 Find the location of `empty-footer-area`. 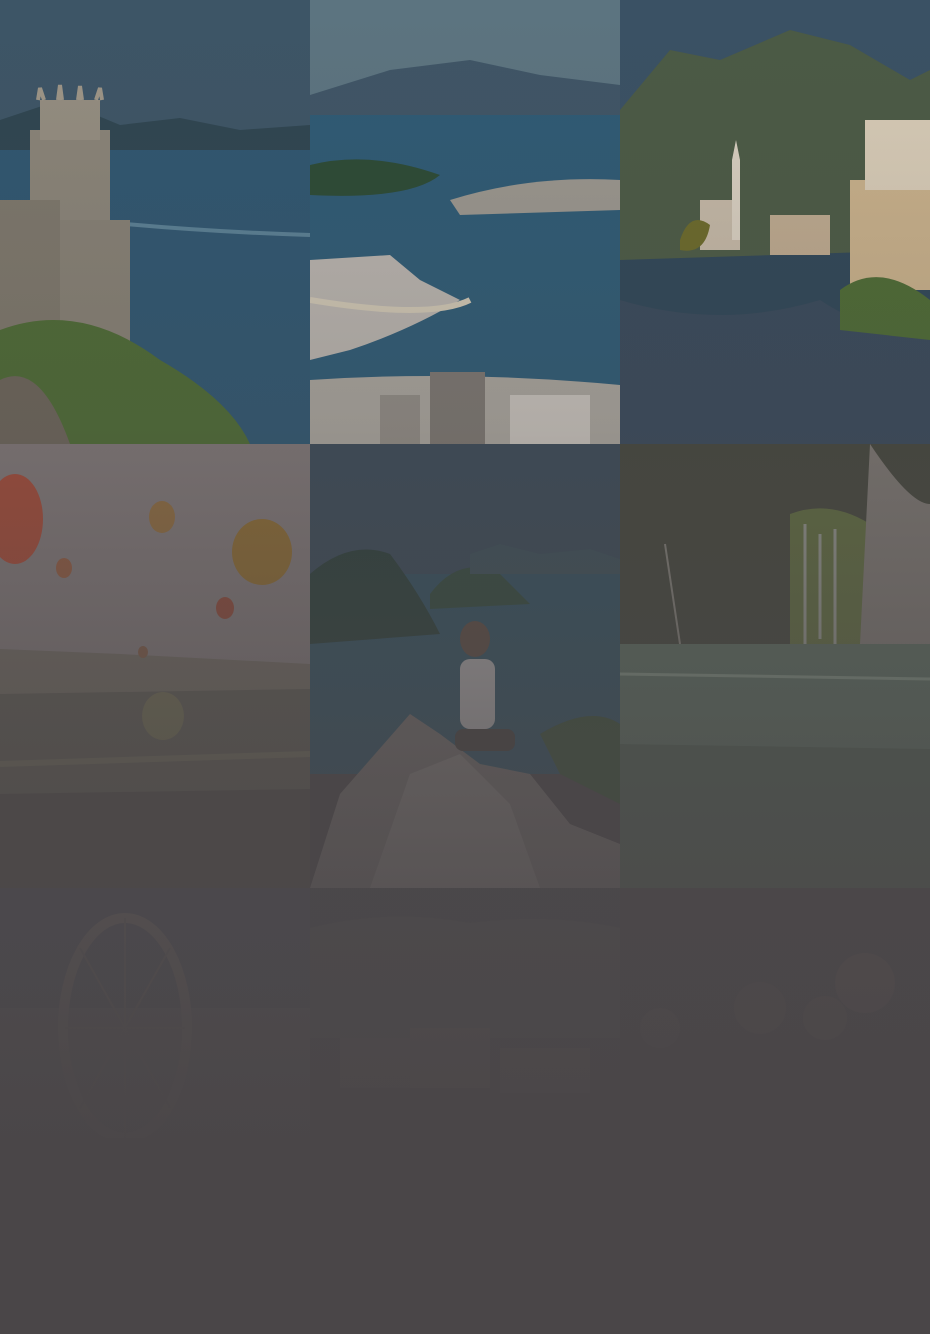

empty-footer-area is located at coordinates (465, 1252).